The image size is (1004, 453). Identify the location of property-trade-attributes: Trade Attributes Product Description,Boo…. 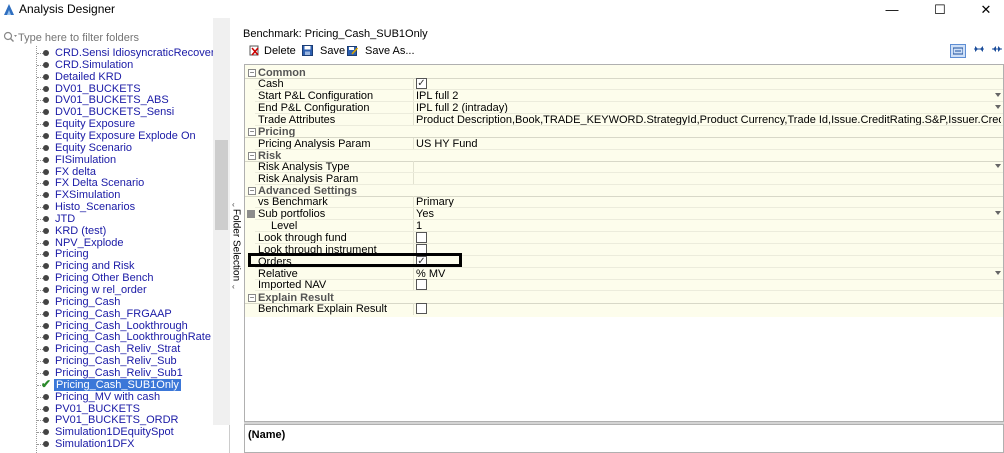
(624, 120).